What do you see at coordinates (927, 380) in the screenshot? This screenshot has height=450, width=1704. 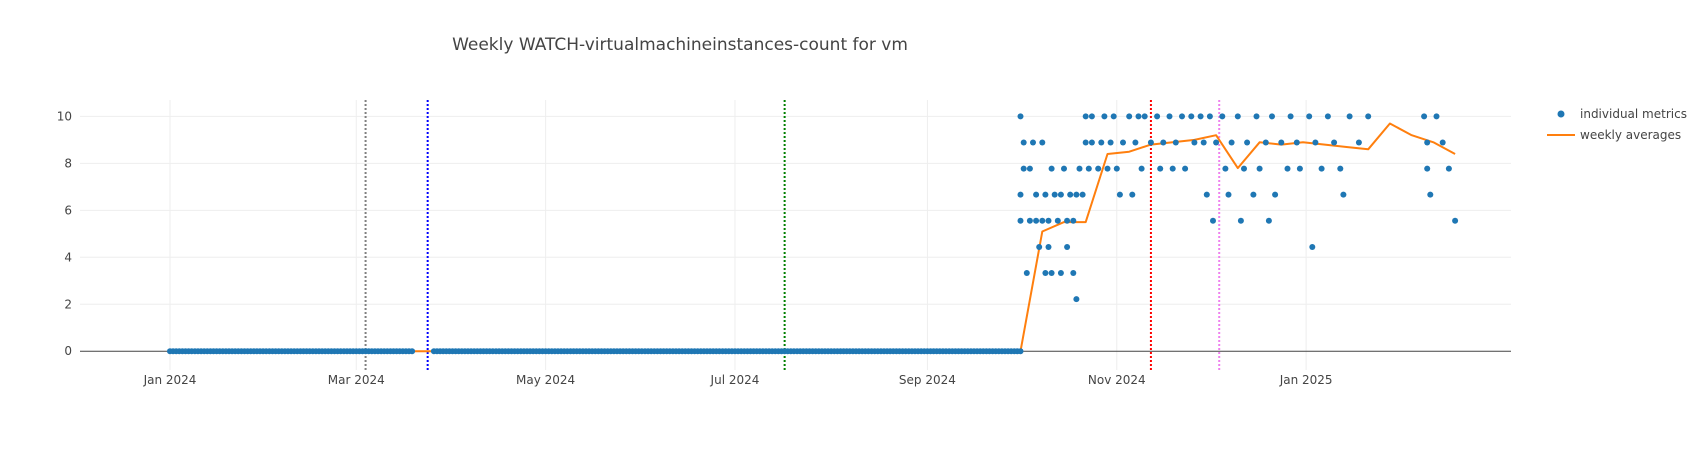 I see `x-tick-label: Sep 2024` at bounding box center [927, 380].